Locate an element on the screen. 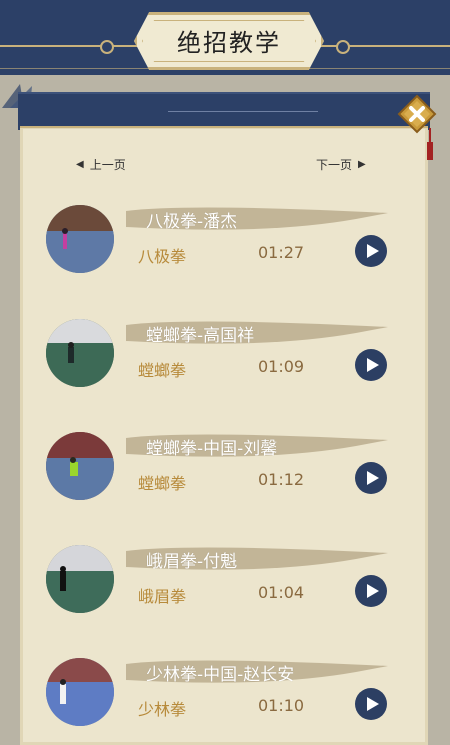 The image size is (450, 745). video-title: 螳螂拳-高国祥 is located at coordinates (200, 336).